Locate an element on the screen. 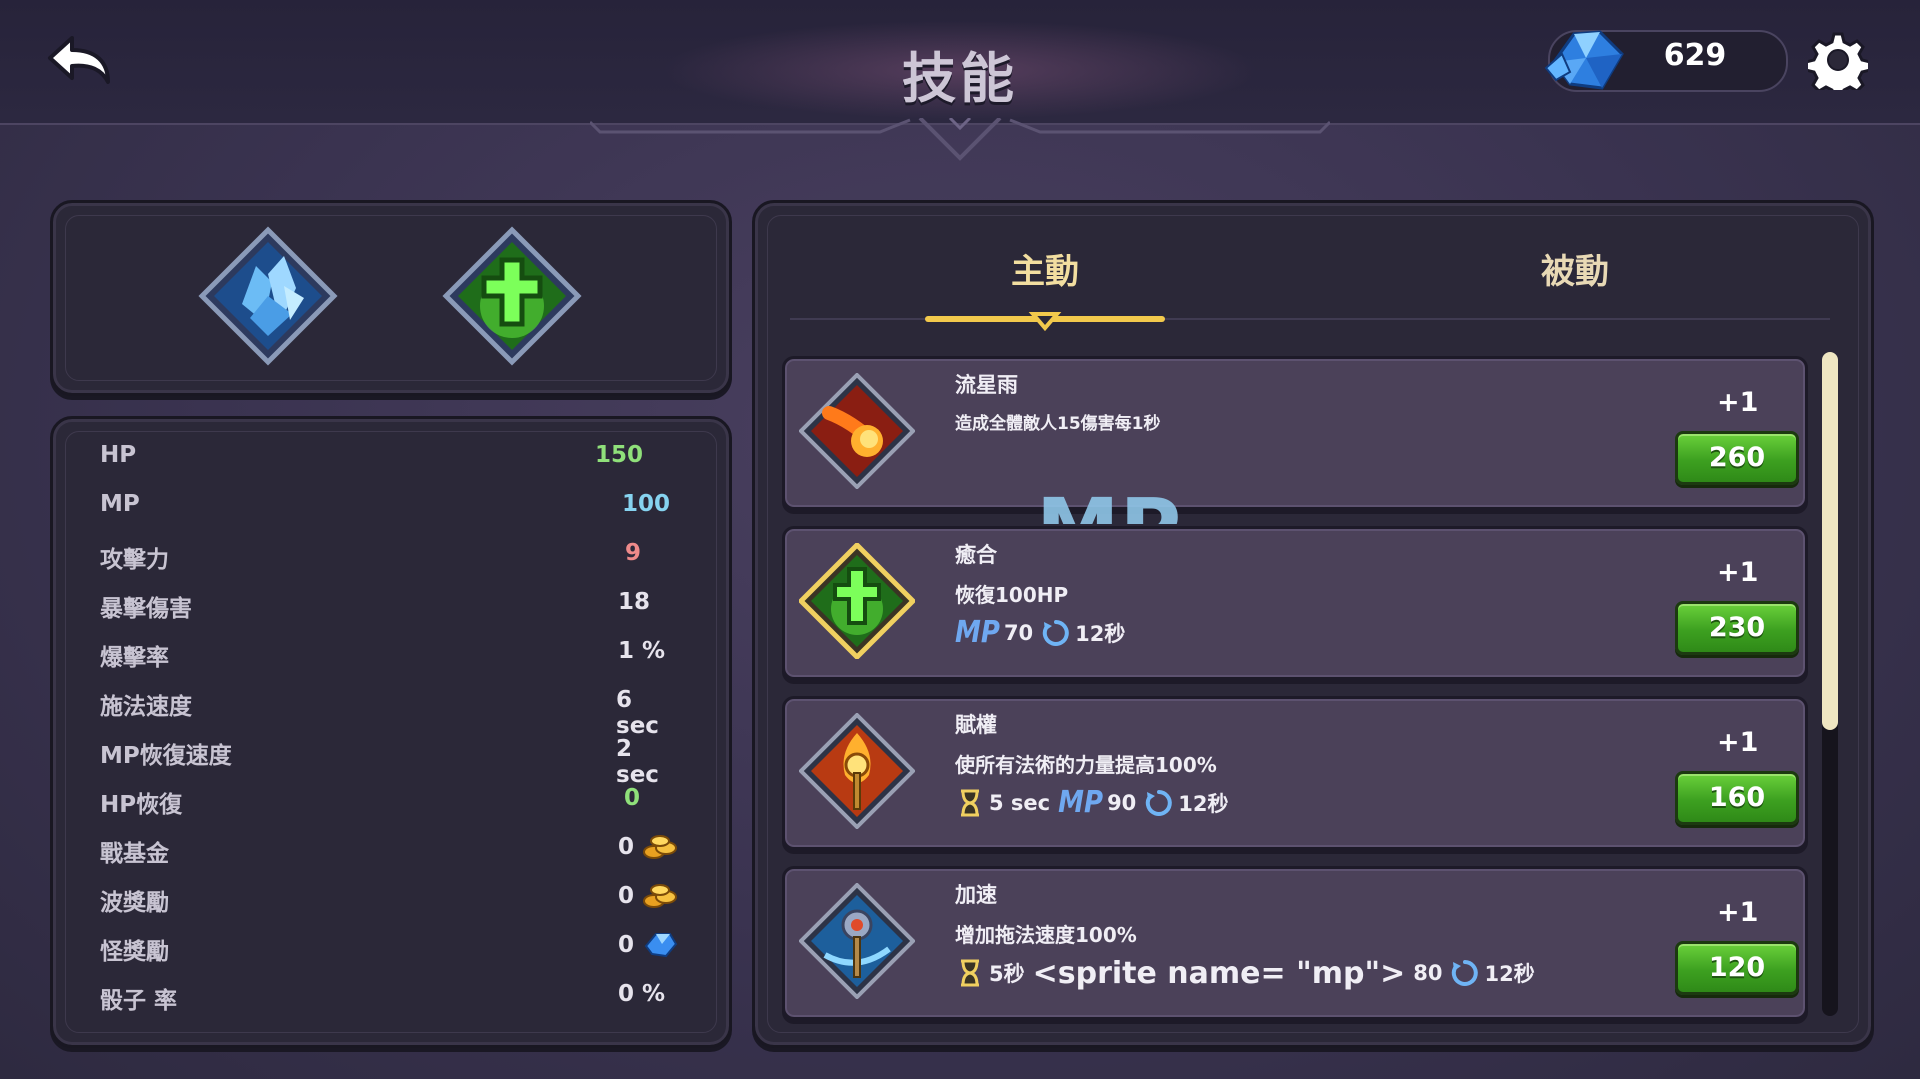 This screenshot has height=1079, width=1920. upgrade-cost: 120 is located at coordinates (1737, 967).